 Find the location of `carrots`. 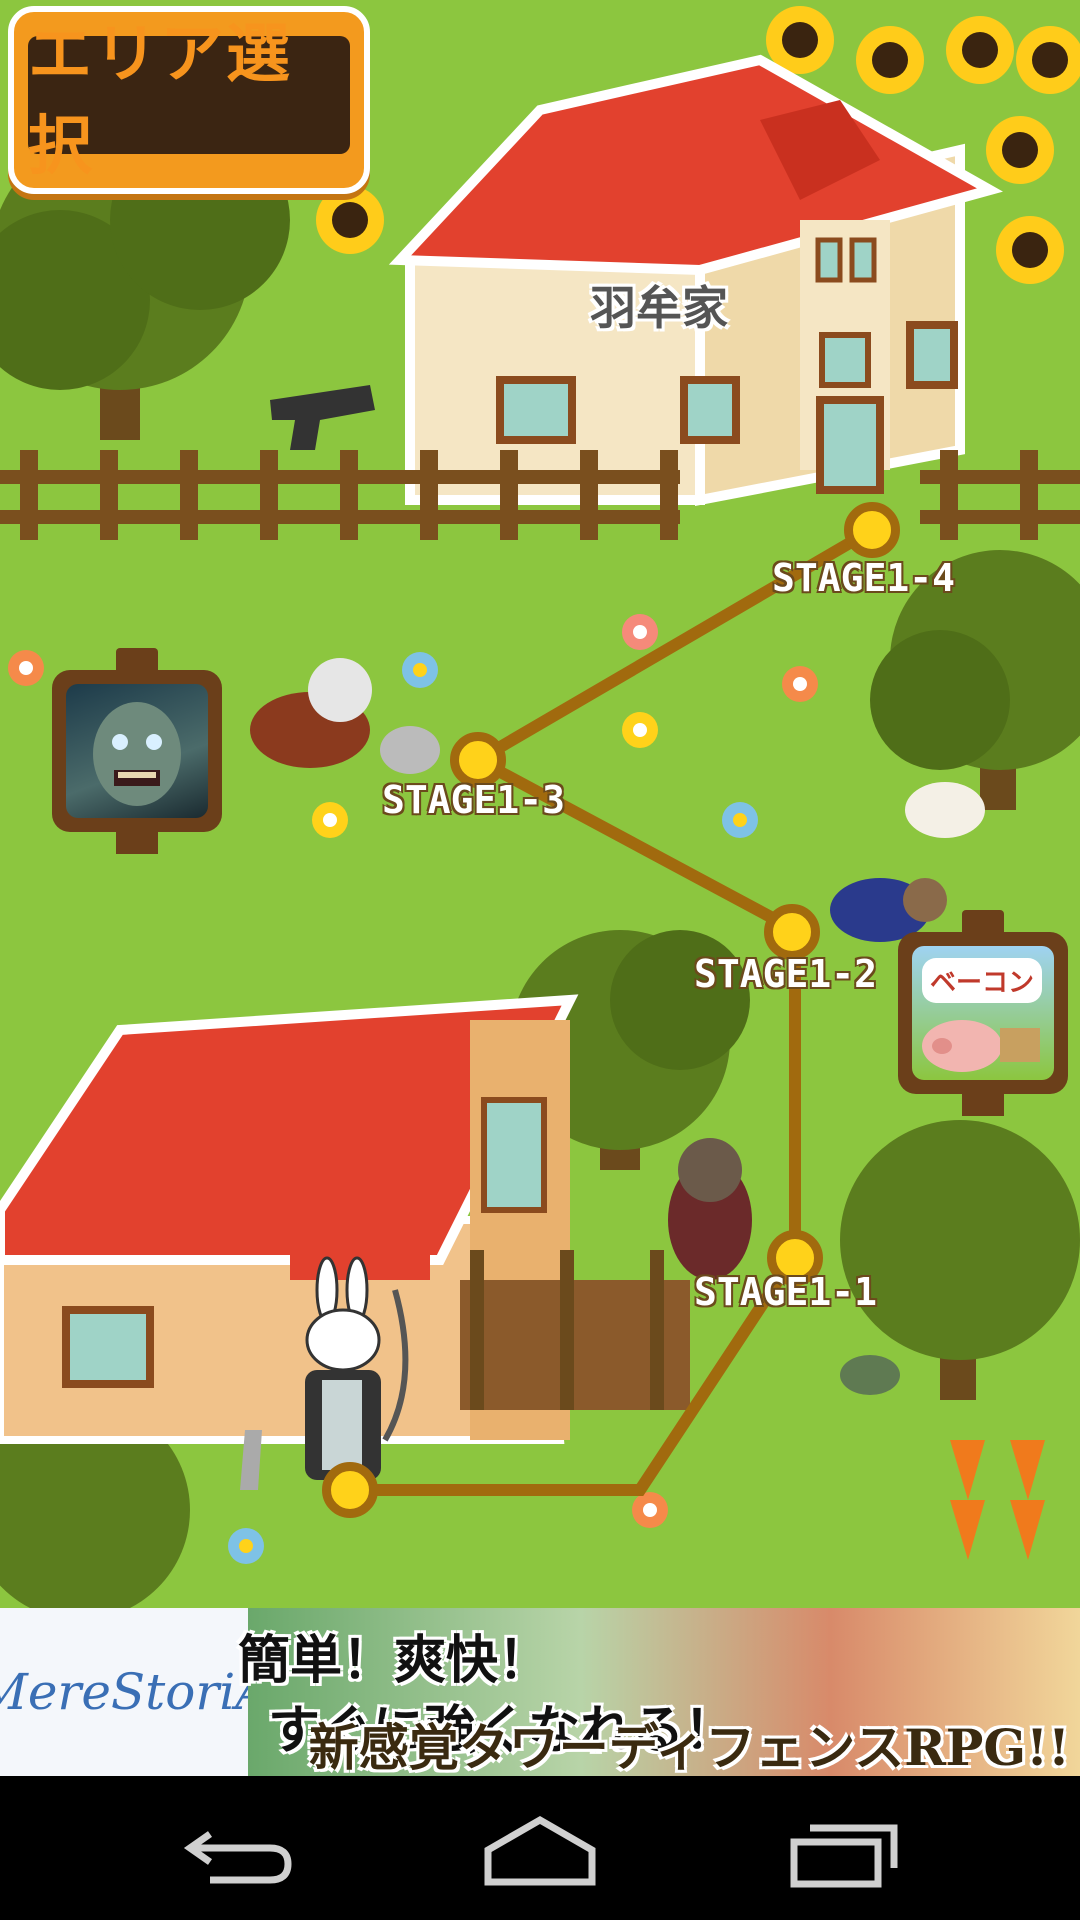

carrots is located at coordinates (997, 1500).